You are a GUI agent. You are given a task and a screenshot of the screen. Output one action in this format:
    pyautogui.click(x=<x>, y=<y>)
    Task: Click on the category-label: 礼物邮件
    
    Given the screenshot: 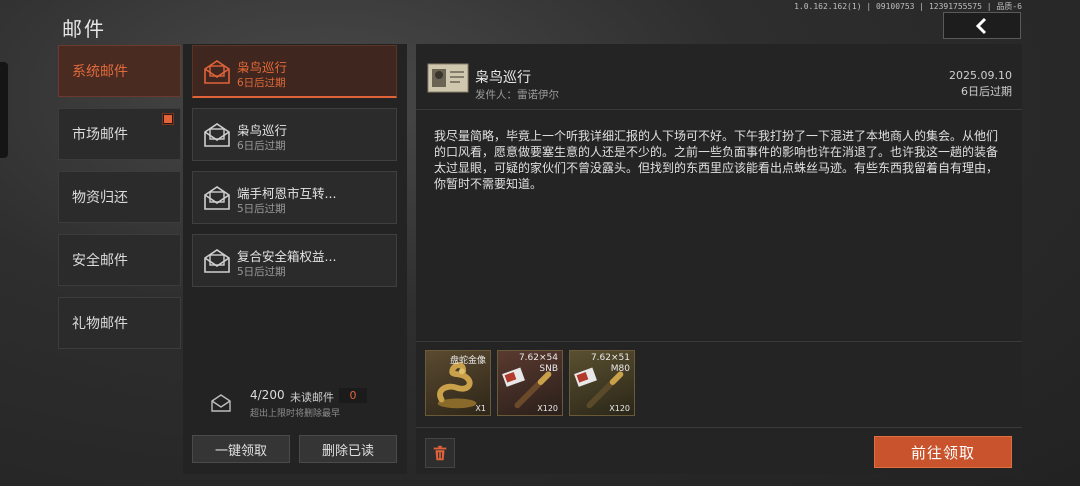 What is the action you would take?
    pyautogui.click(x=100, y=324)
    